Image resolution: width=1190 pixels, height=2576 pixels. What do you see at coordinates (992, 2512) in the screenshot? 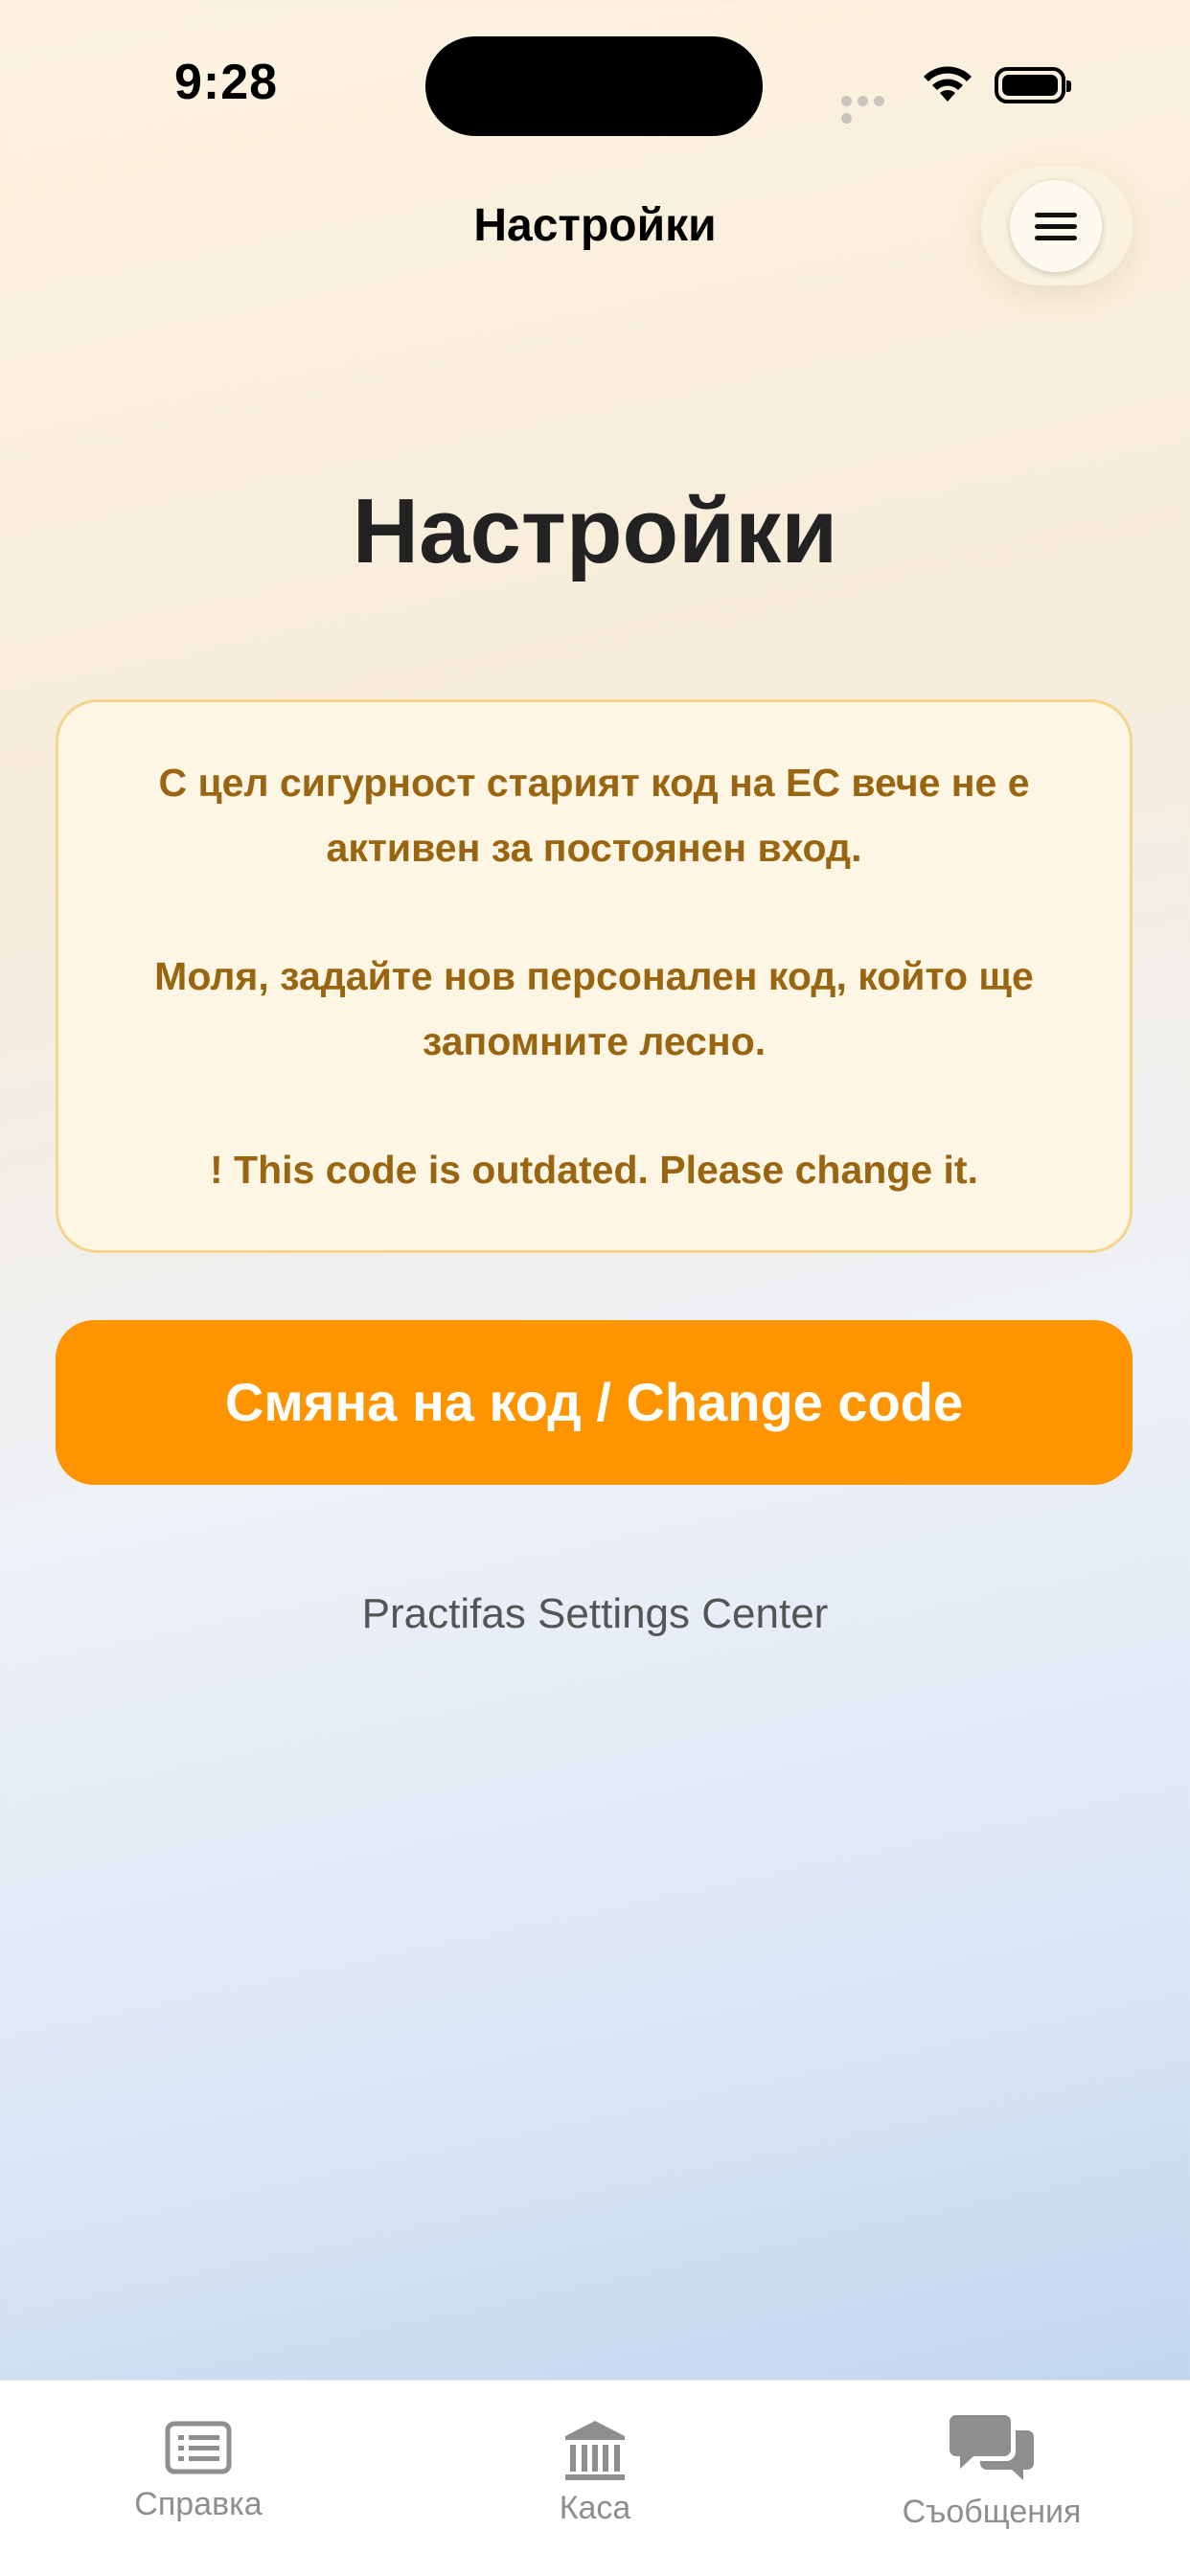
I see `tab-label-soobshtenia: Съобщения` at bounding box center [992, 2512].